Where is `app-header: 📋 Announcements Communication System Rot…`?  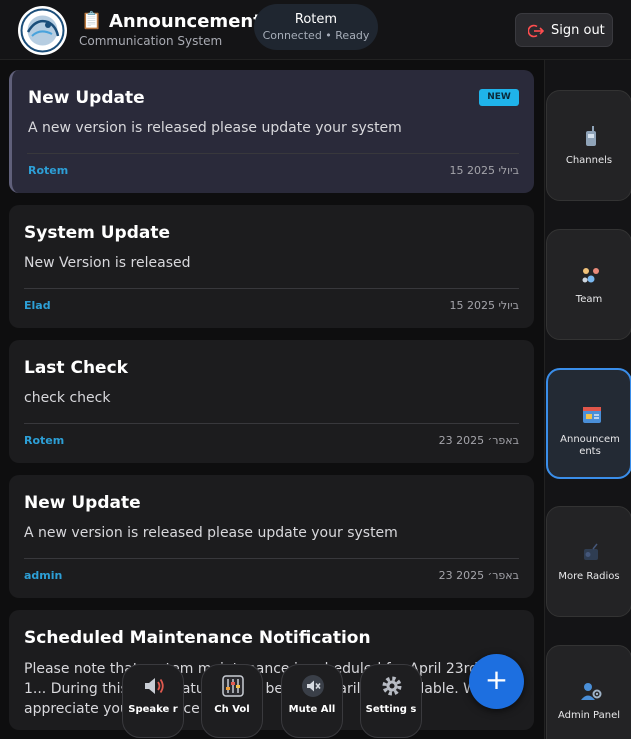
app-header: 📋 Announcements Communication System Rot… is located at coordinates (315, 30).